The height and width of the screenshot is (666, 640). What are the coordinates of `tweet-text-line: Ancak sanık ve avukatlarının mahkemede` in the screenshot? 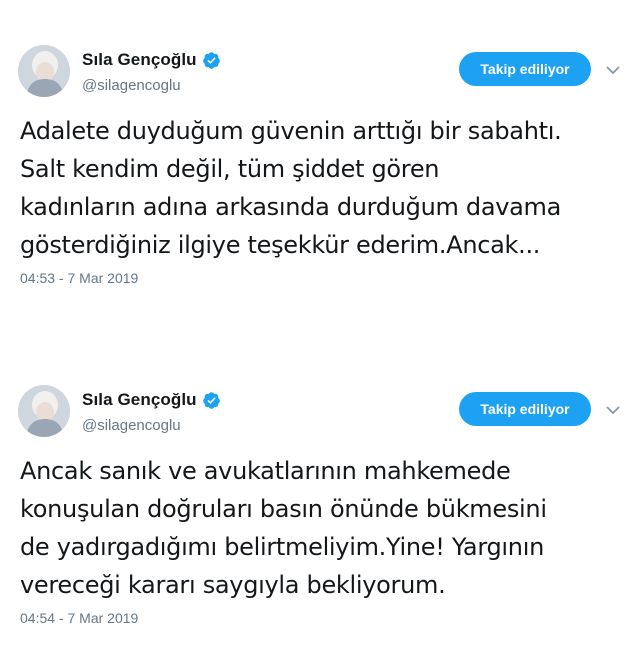 It's located at (265, 471).